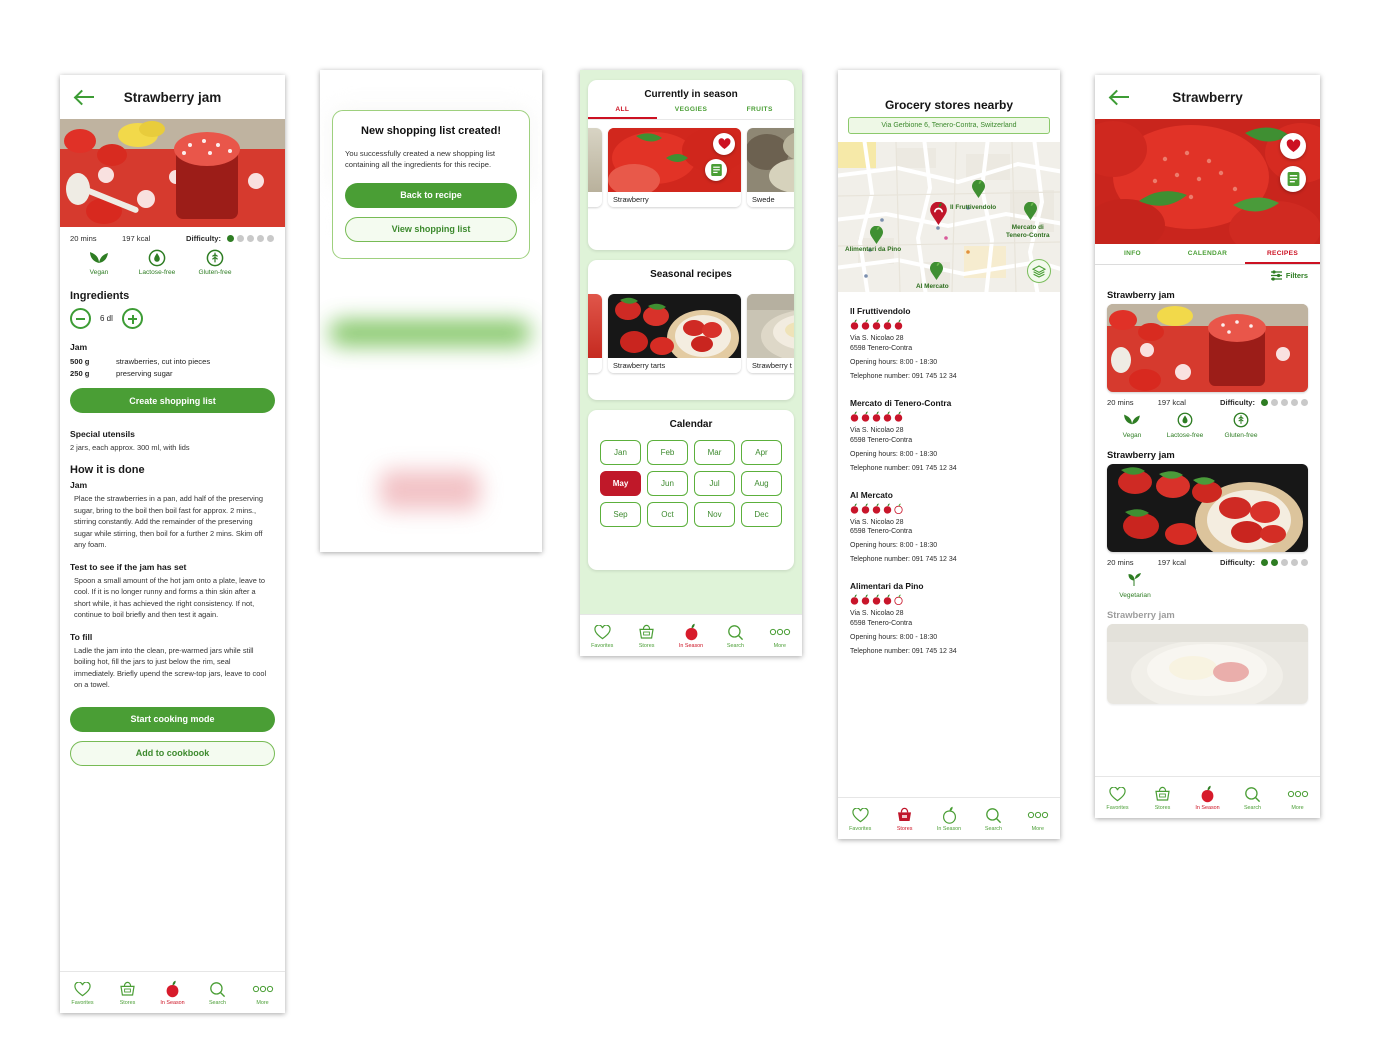 This screenshot has height=1062, width=1373. Describe the element at coordinates (714, 452) in the screenshot. I see `month-mar: Mar` at that location.